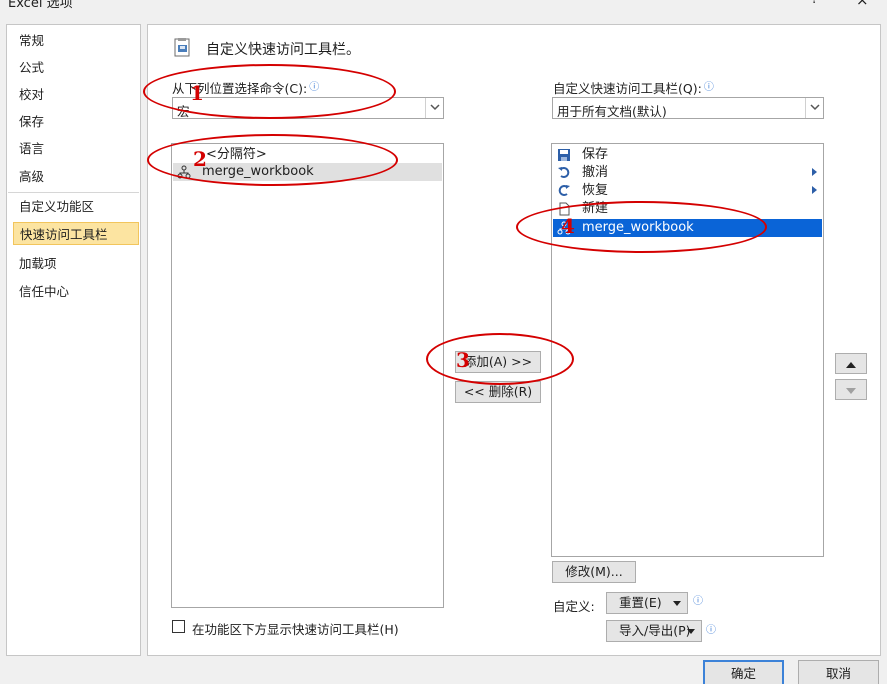 The image size is (887, 684). I want to click on close-button: ×, so click(862, 4).